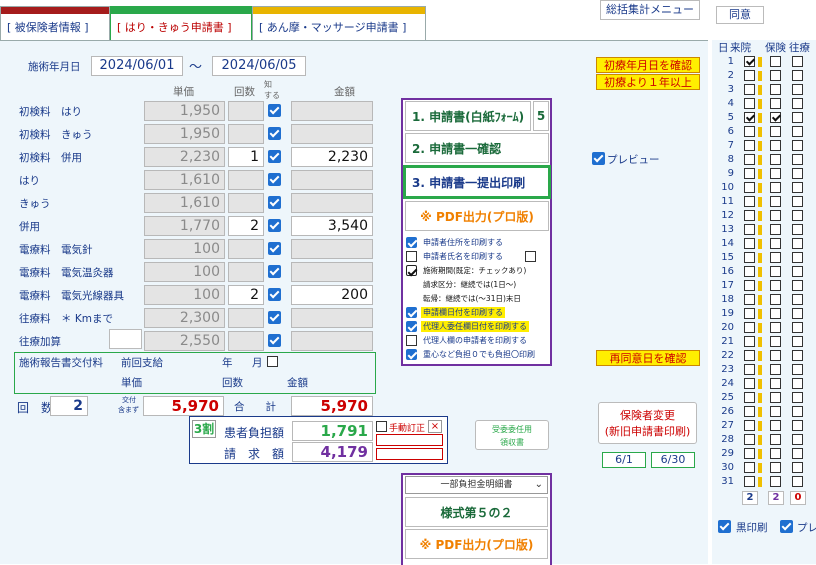  What do you see at coordinates (476, 485) in the screenshot?
I see `detail-dropdown: 一部負担金明細書 ⌄` at bounding box center [476, 485].